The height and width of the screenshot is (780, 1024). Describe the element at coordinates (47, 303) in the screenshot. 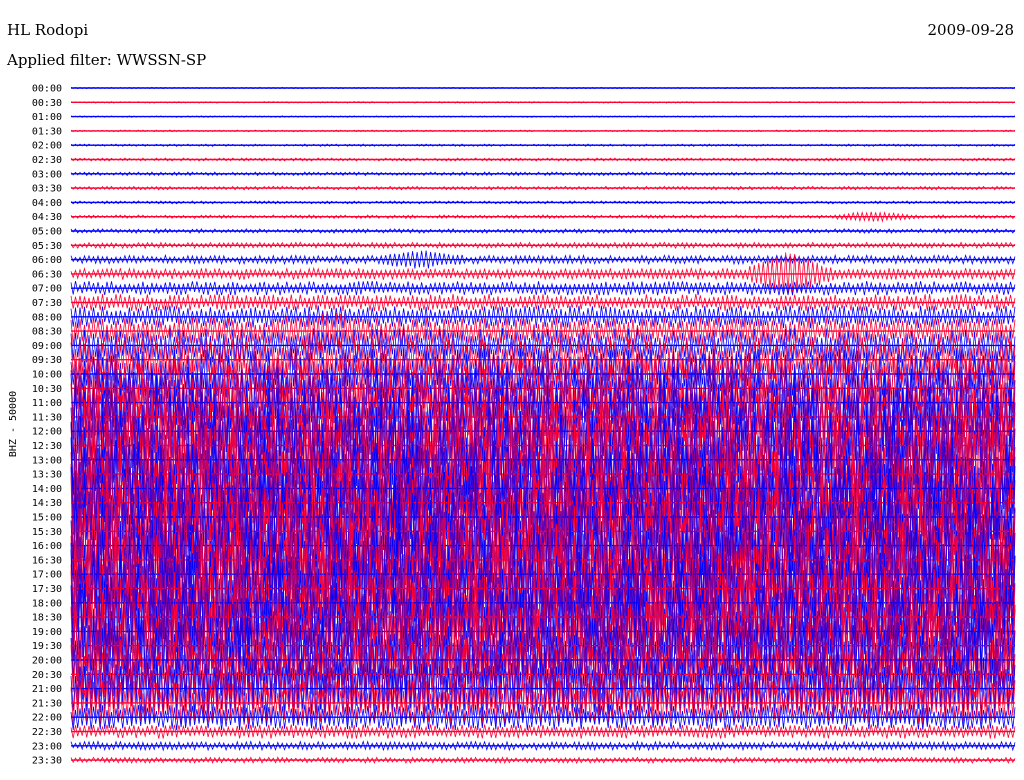

I see `tick-label: 07:30` at that location.